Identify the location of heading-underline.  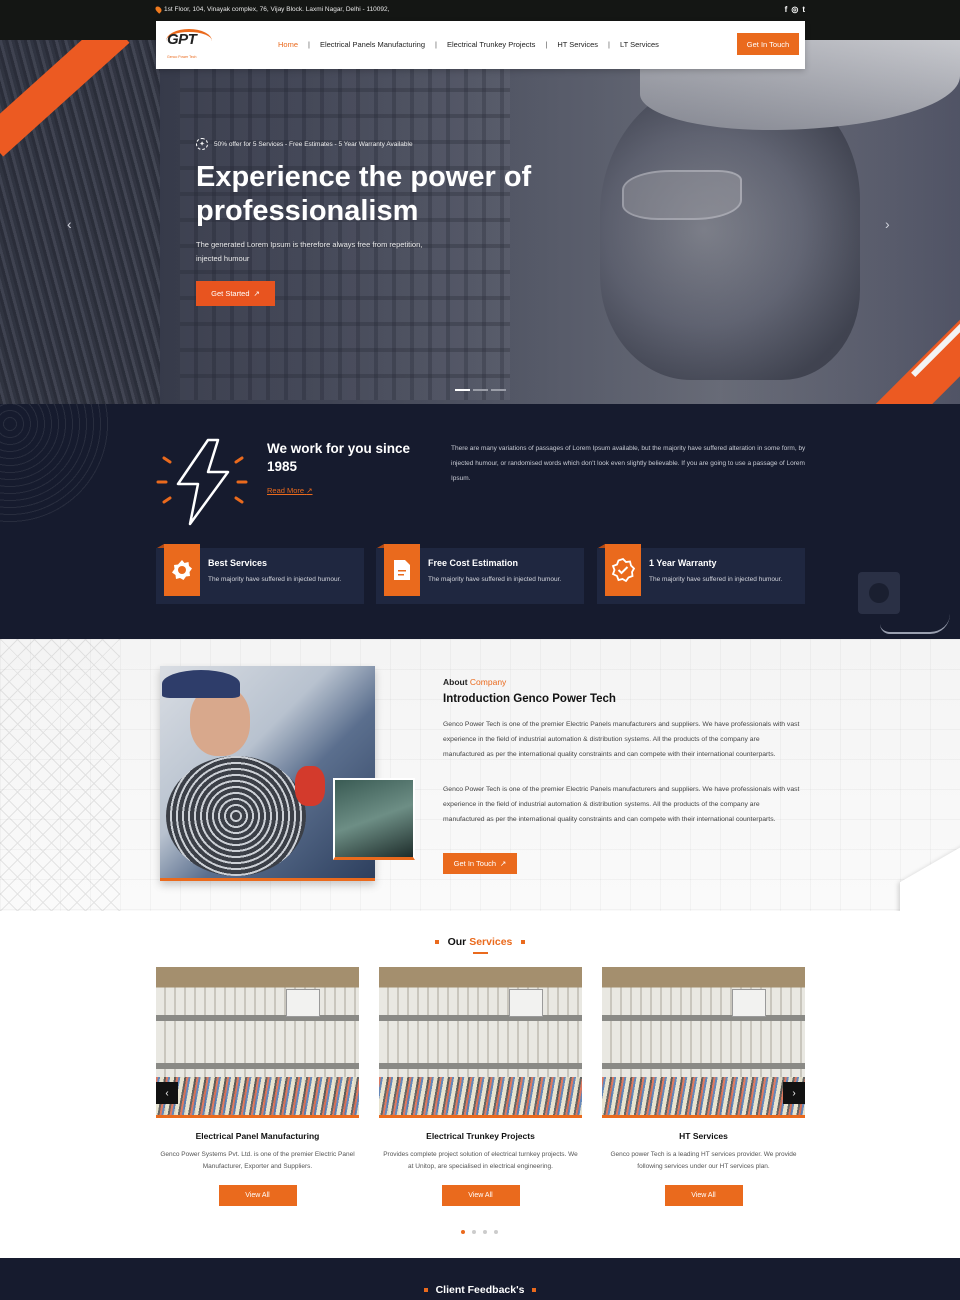
(480, 953).